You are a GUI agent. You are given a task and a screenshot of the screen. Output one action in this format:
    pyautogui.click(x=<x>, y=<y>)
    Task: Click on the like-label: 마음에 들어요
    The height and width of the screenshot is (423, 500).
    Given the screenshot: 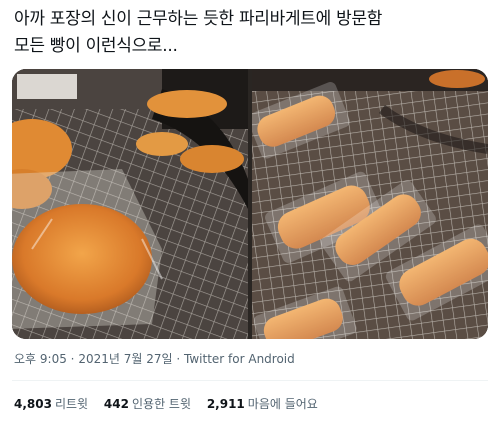 What is the action you would take?
    pyautogui.click(x=282, y=404)
    